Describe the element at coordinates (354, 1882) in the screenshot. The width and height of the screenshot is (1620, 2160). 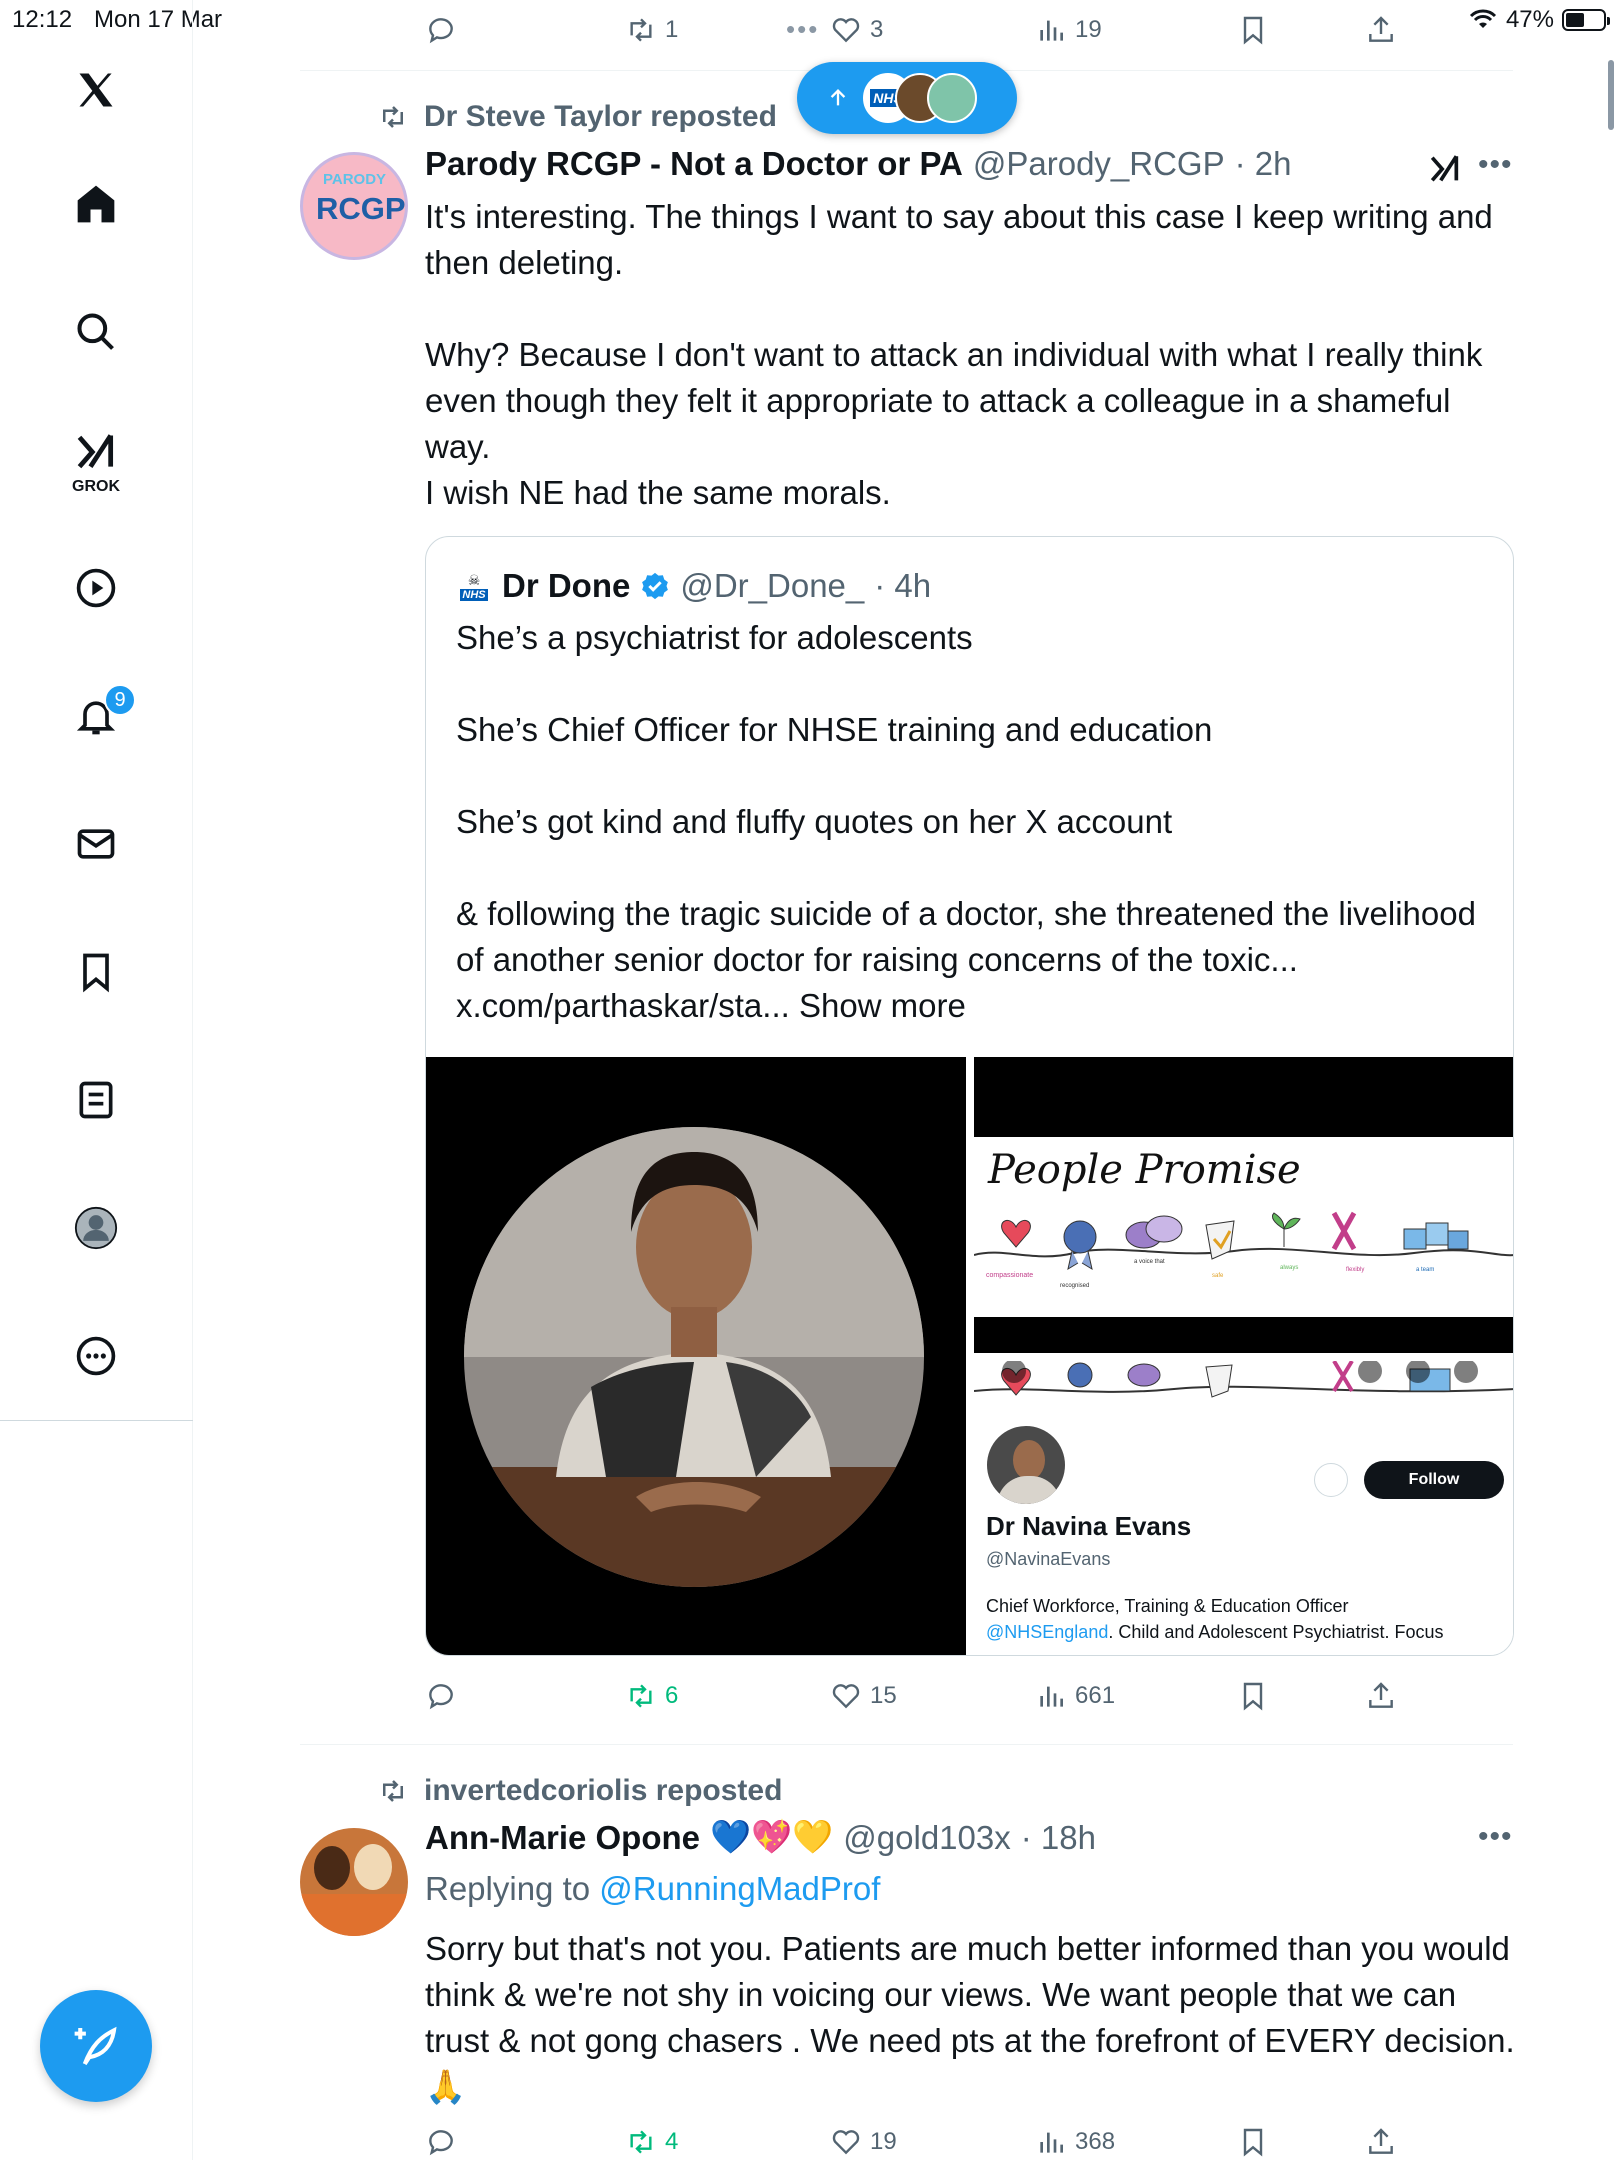
I see `avatar` at that location.